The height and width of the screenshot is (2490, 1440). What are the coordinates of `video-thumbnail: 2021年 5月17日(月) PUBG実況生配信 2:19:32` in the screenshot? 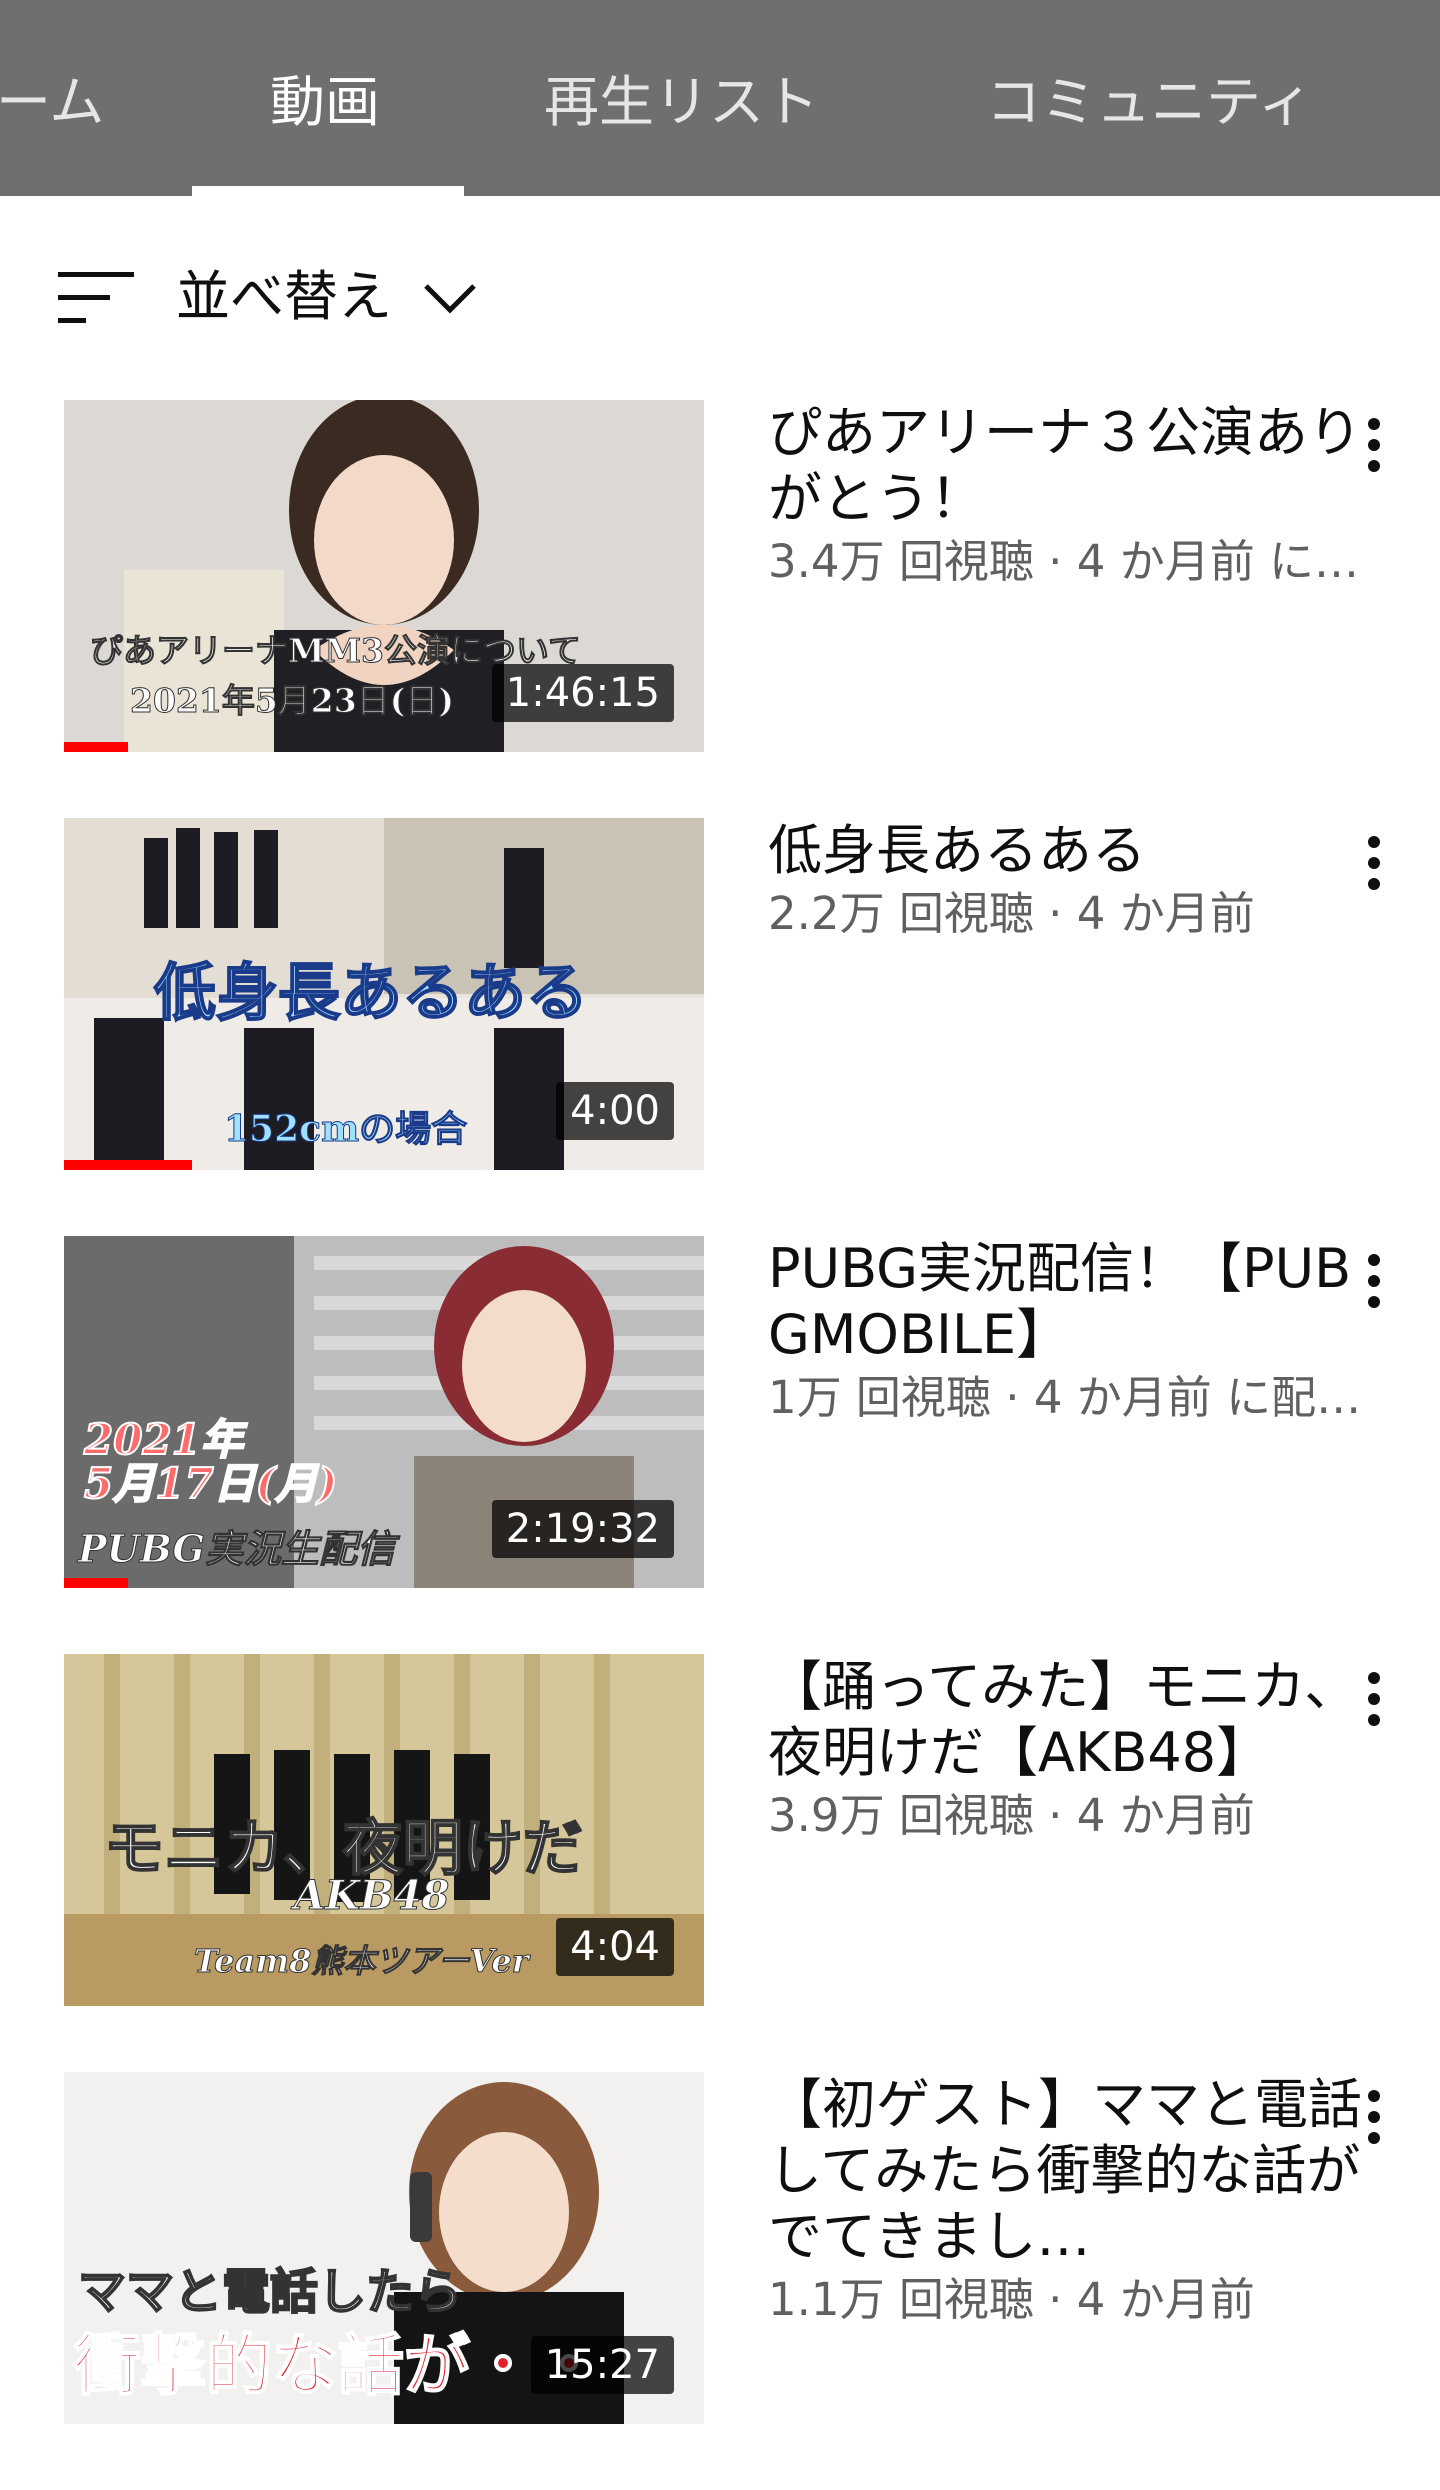 It's located at (384, 1412).